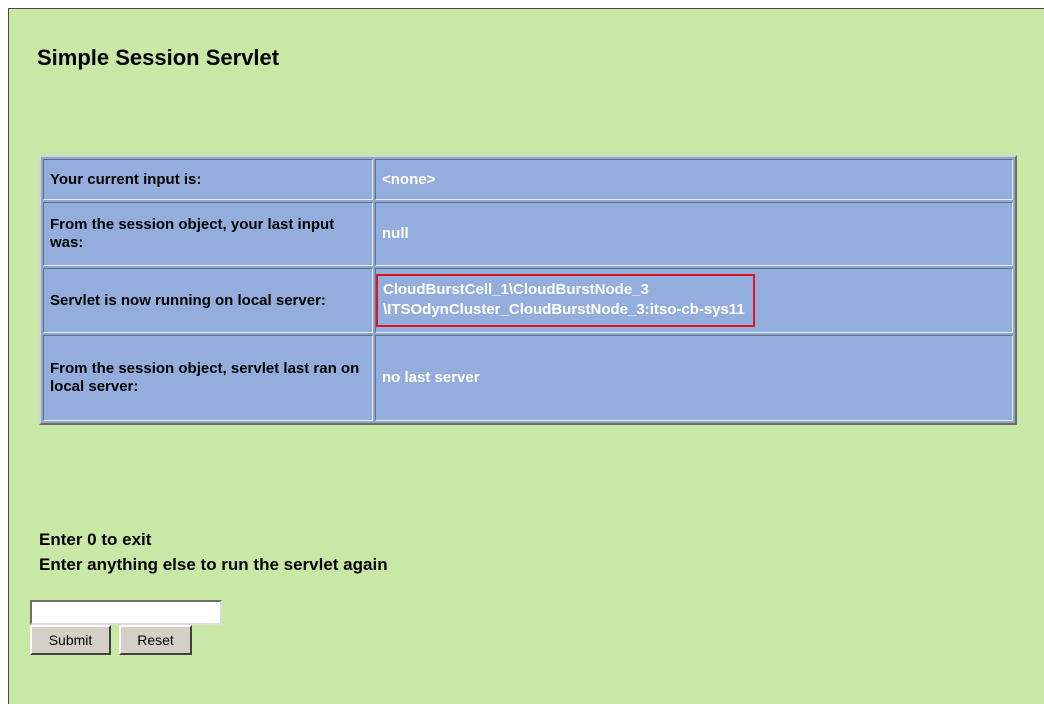 The width and height of the screenshot is (1044, 704). I want to click on row-value-current-input: <none>, so click(694, 179).